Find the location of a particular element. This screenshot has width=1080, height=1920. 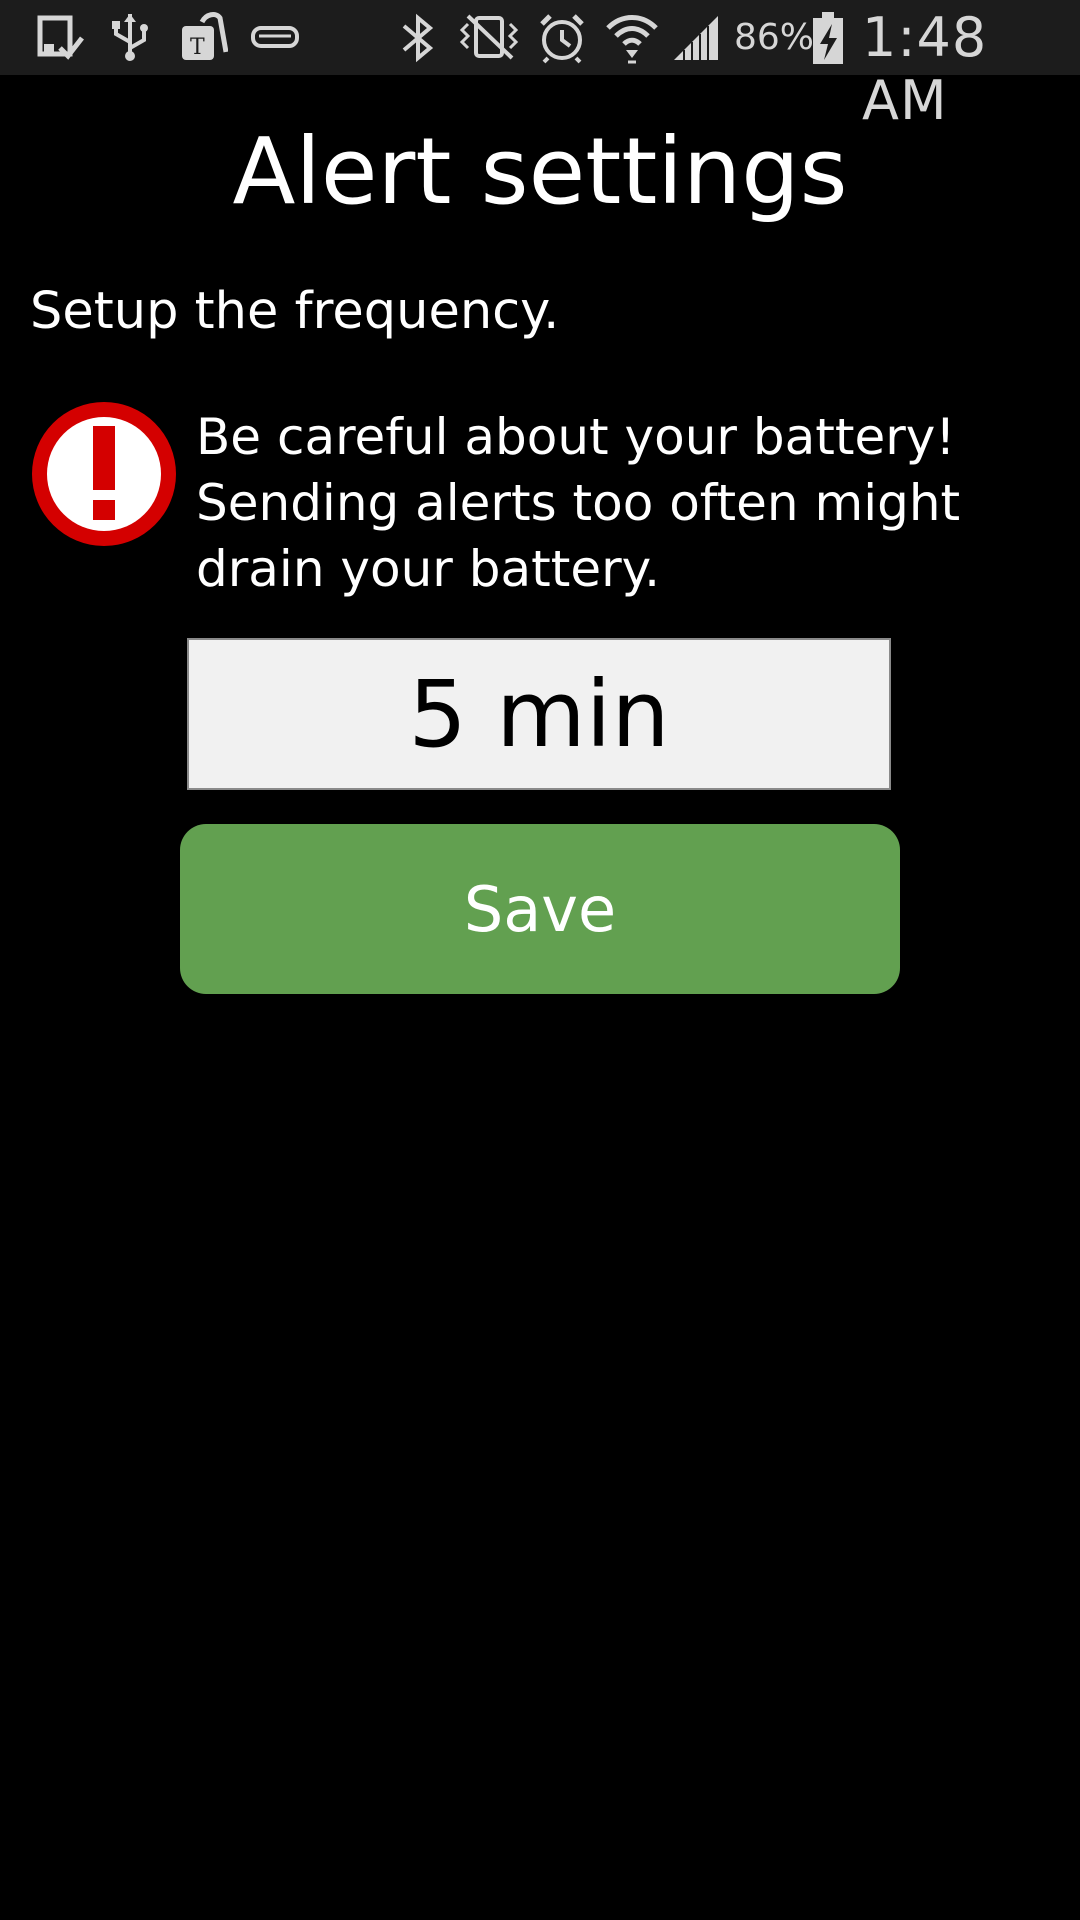

save-button: Save is located at coordinates (540, 909).